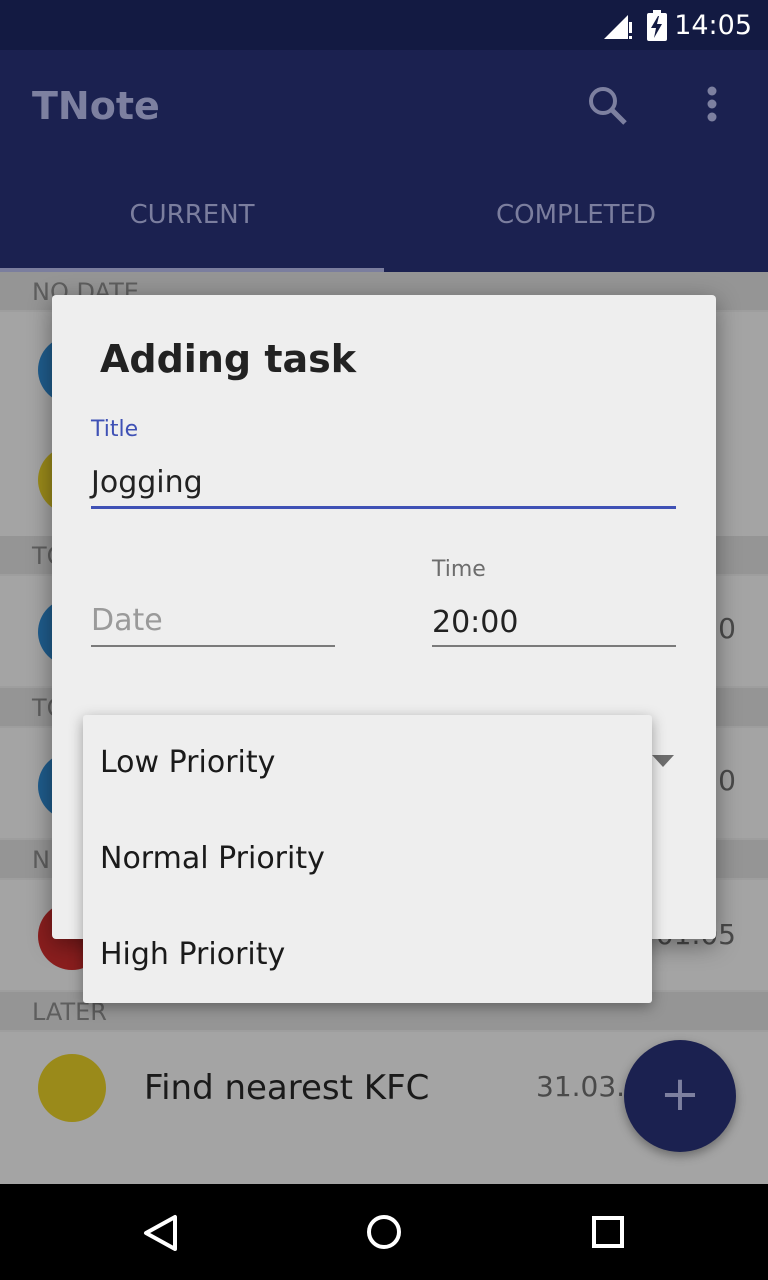  Describe the element at coordinates (115, 429) in the screenshot. I see `title-field-label: Title` at that location.